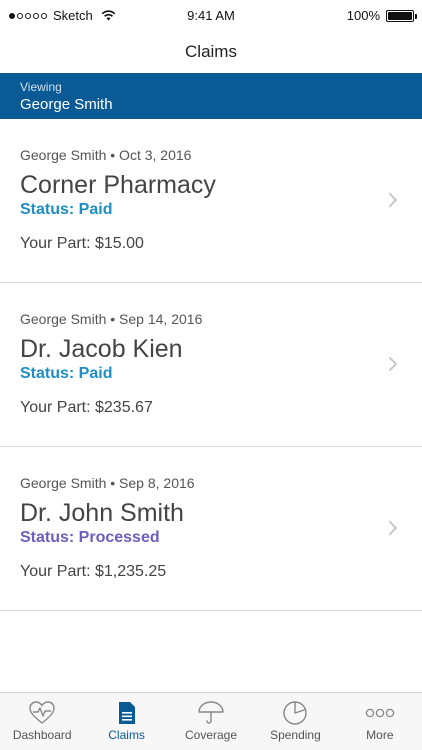 This screenshot has width=422, height=750. Describe the element at coordinates (42, 713) in the screenshot. I see `heart-pulse-icon` at that location.